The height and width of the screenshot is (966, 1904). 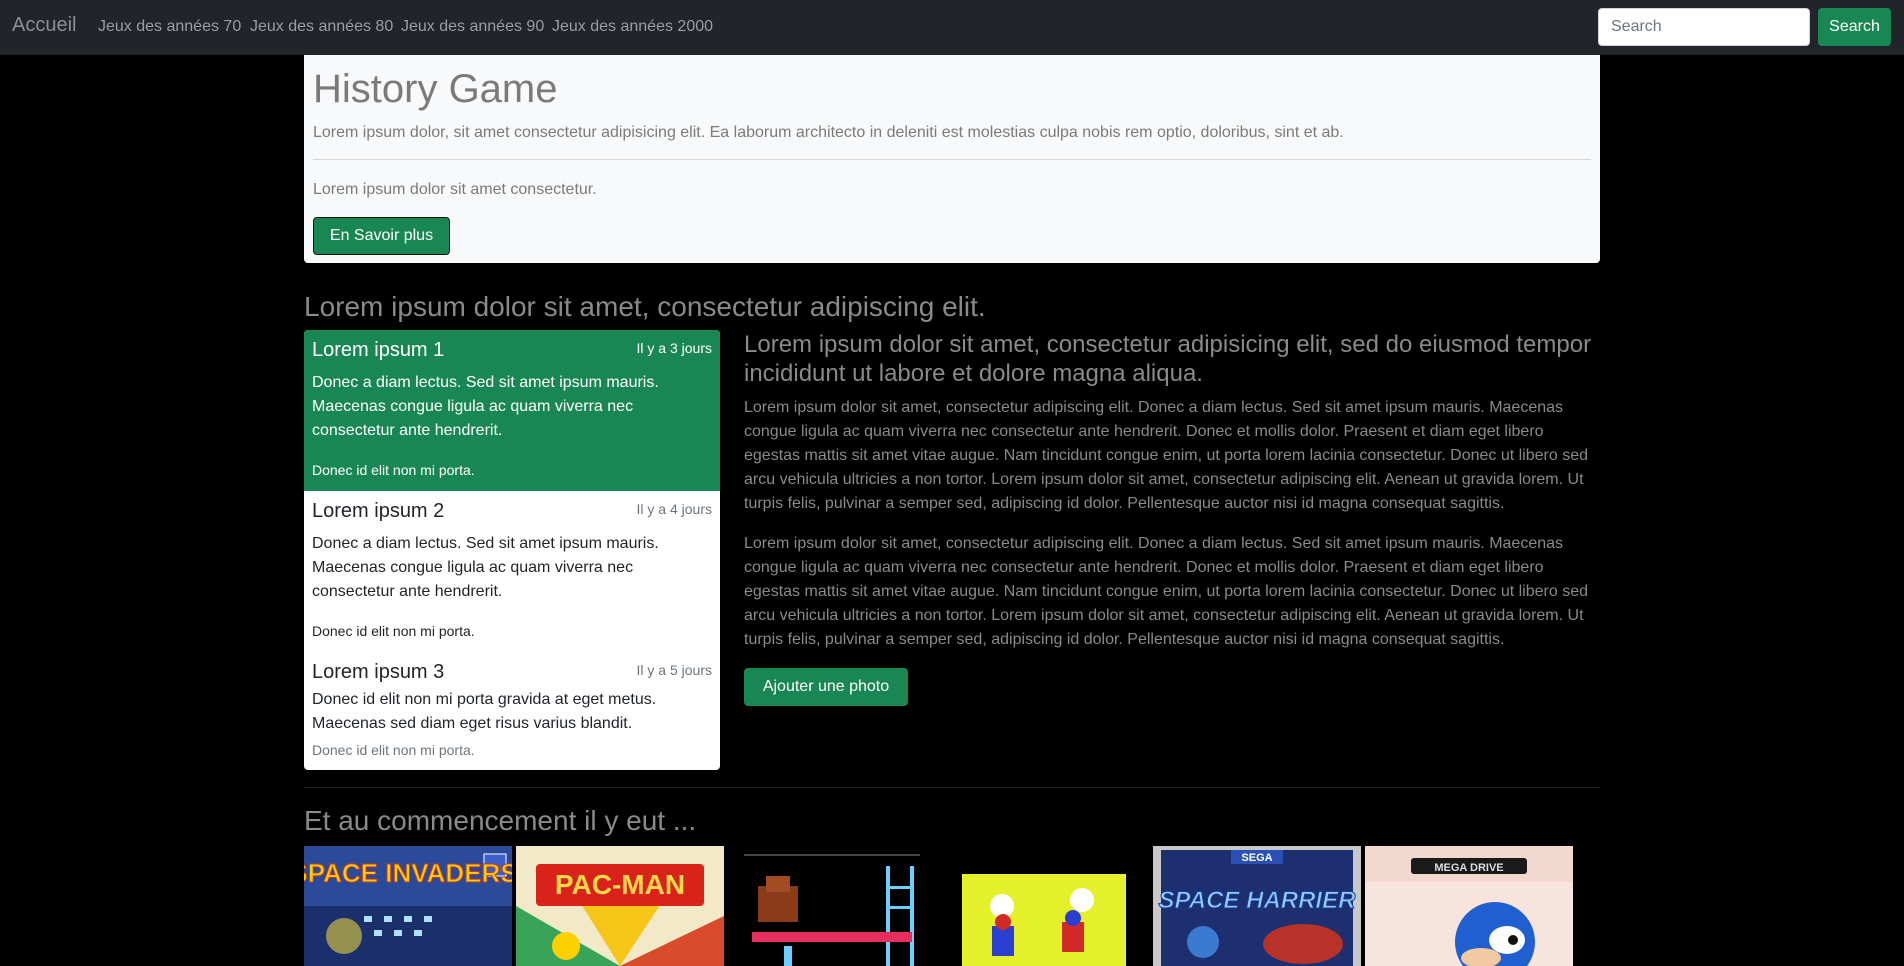 What do you see at coordinates (674, 509) in the screenshot?
I see `list-item-time: Il y a 4 jours` at bounding box center [674, 509].